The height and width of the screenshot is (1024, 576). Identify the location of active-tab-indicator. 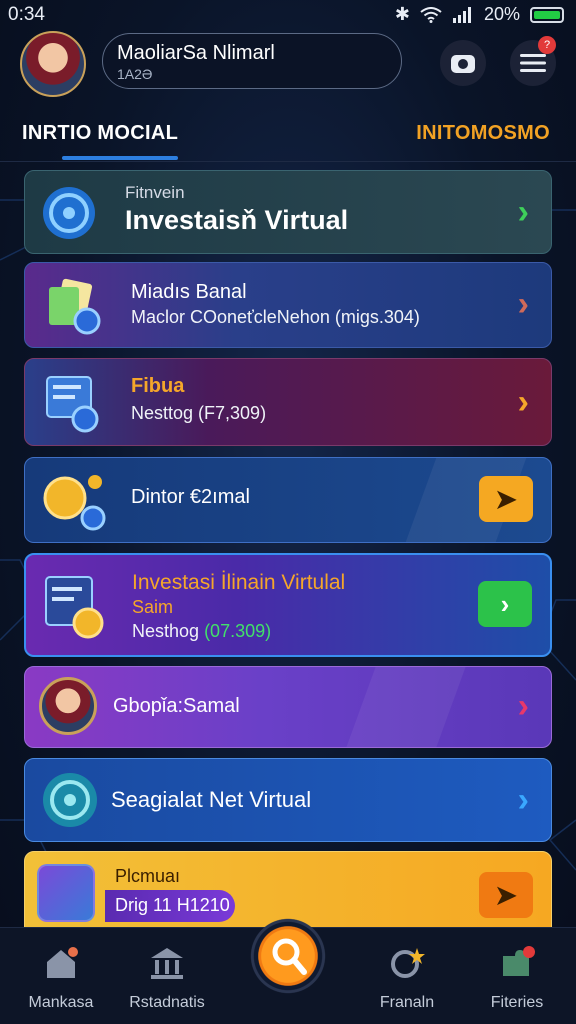
(120, 158).